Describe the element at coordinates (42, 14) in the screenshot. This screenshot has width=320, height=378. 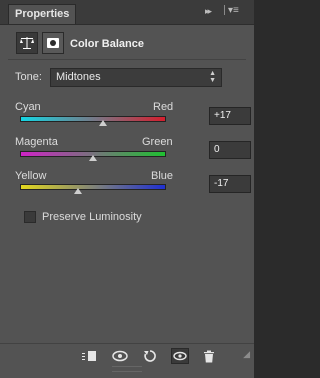
I see `tab-properties: Properties` at that location.